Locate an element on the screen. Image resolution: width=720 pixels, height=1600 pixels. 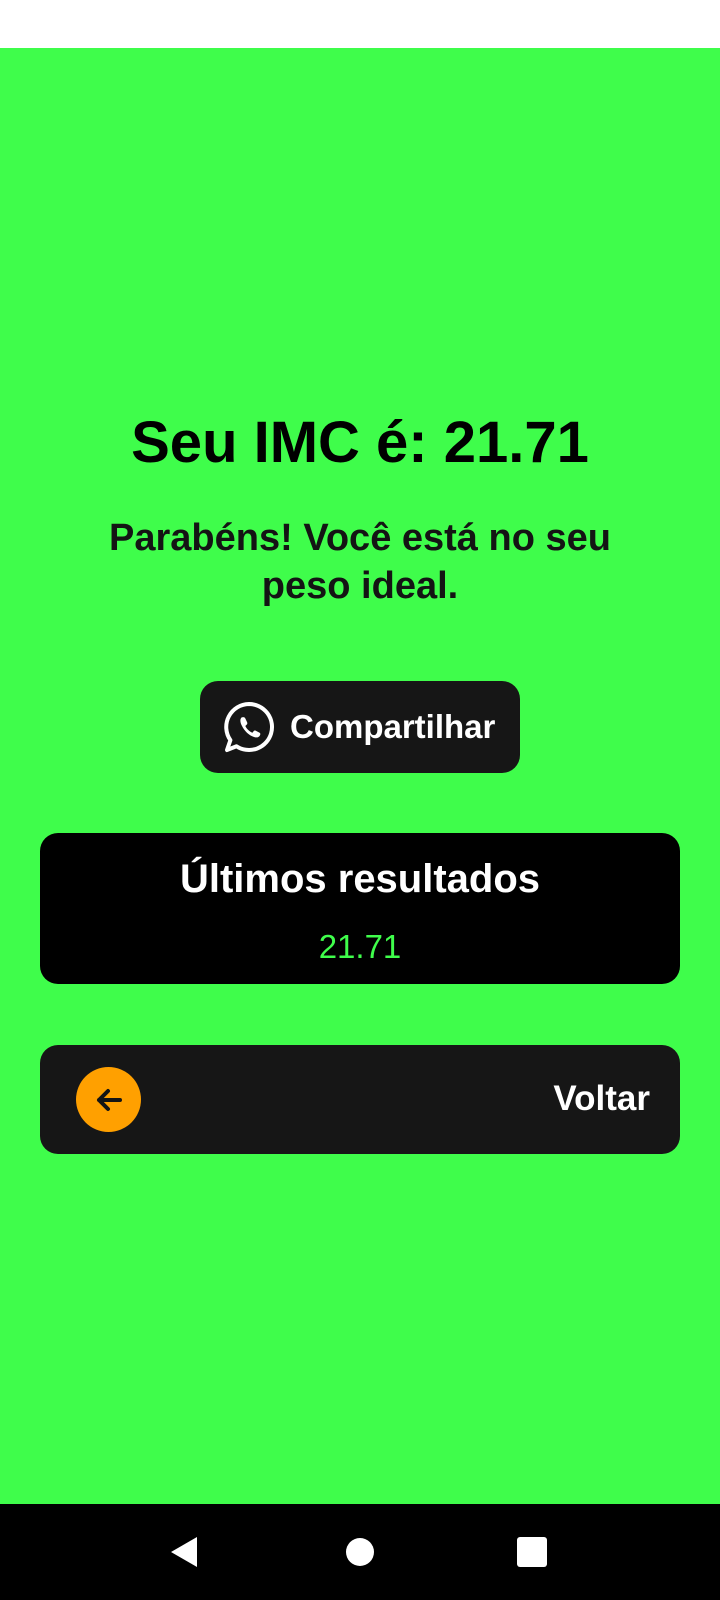
whatsapp-icon is located at coordinates (249, 727).